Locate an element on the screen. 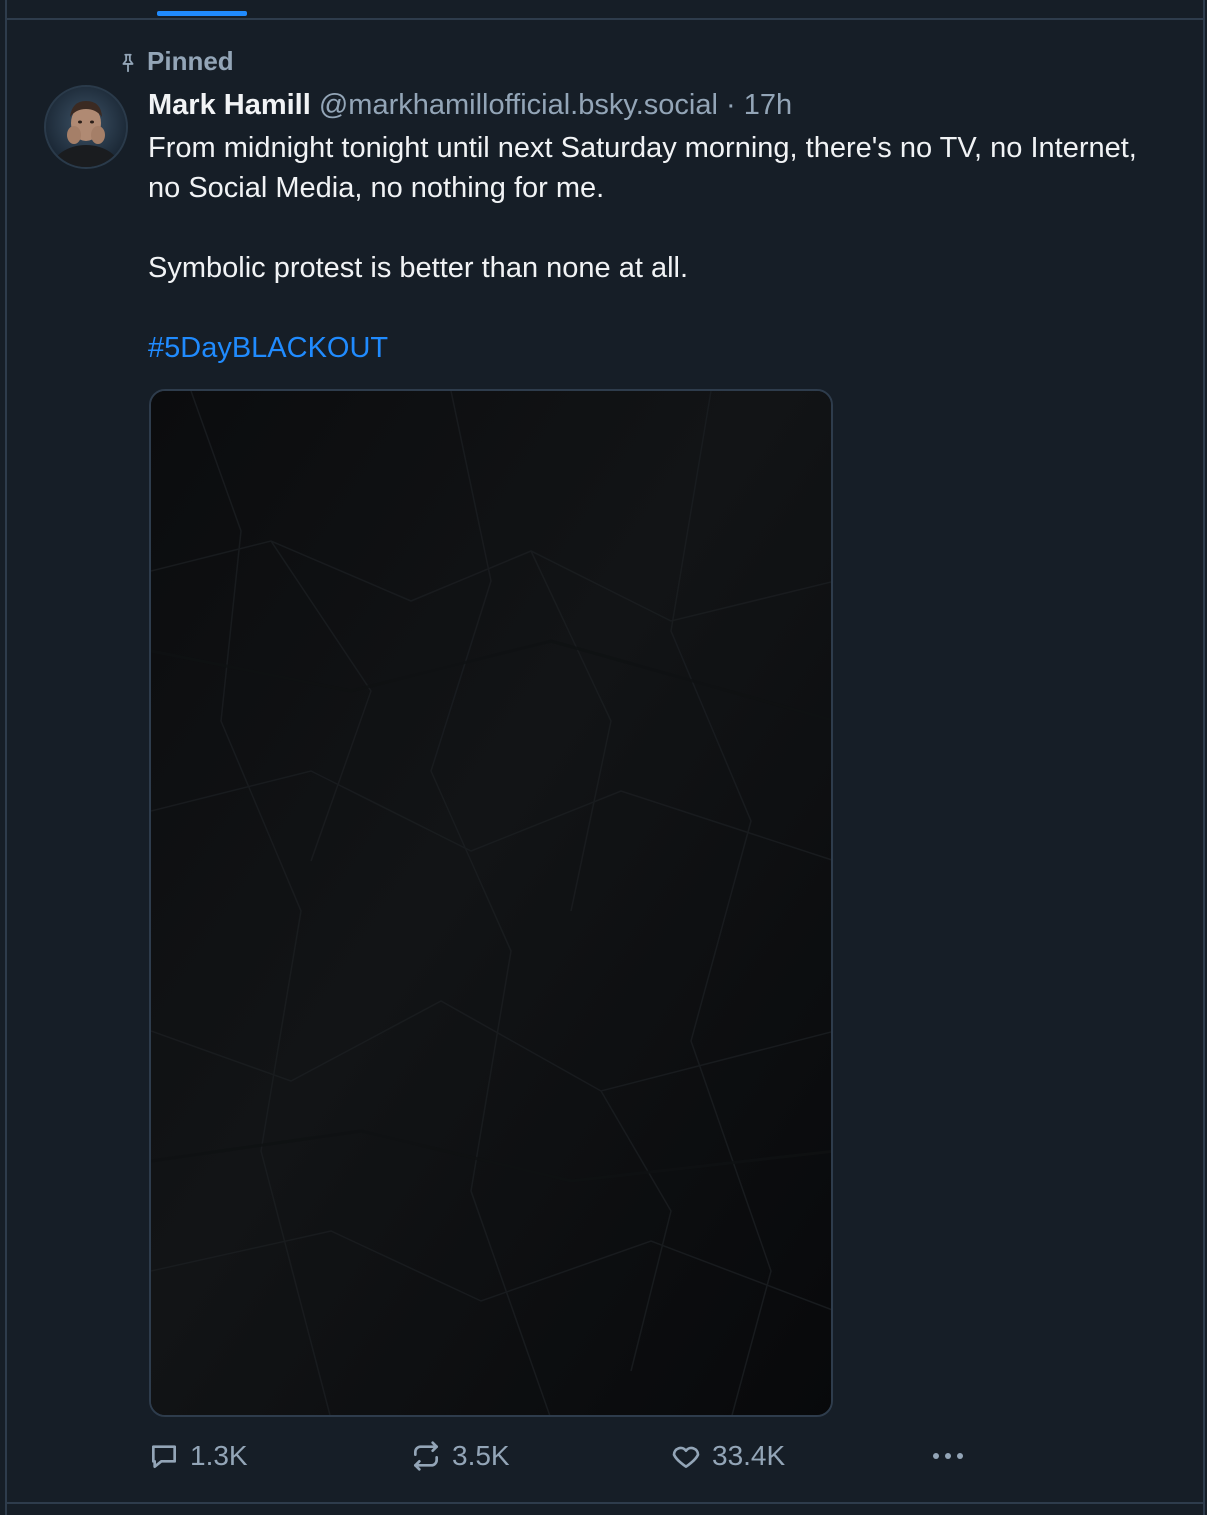  repost-button: 3.5K is located at coordinates (460, 1456).